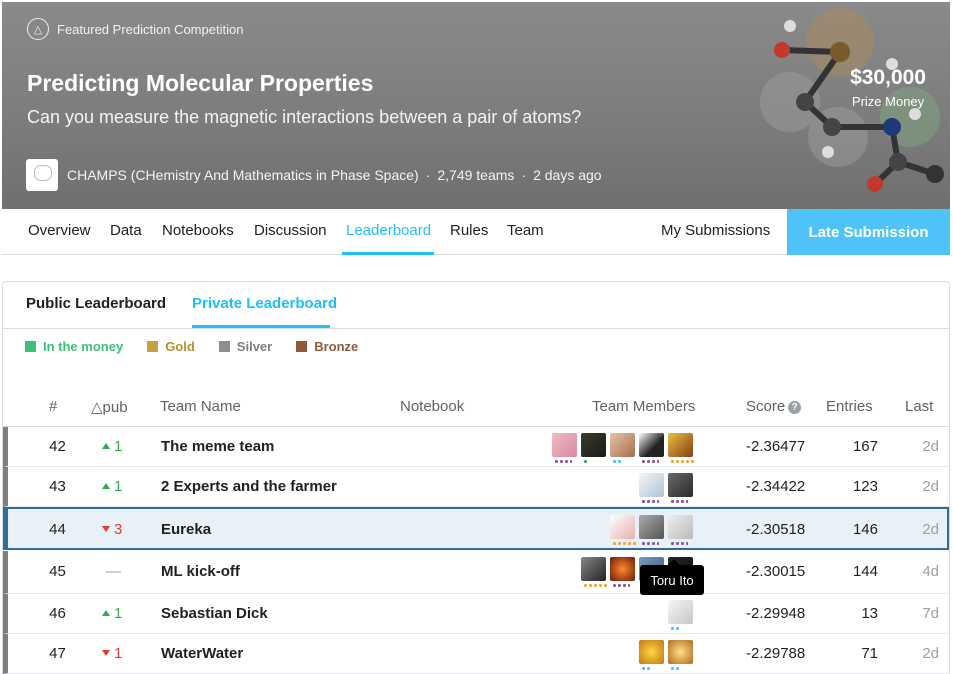 The height and width of the screenshot is (674, 953). Describe the element at coordinates (264, 303) in the screenshot. I see `tab-private-leaderboard: Private Leaderboard` at that location.